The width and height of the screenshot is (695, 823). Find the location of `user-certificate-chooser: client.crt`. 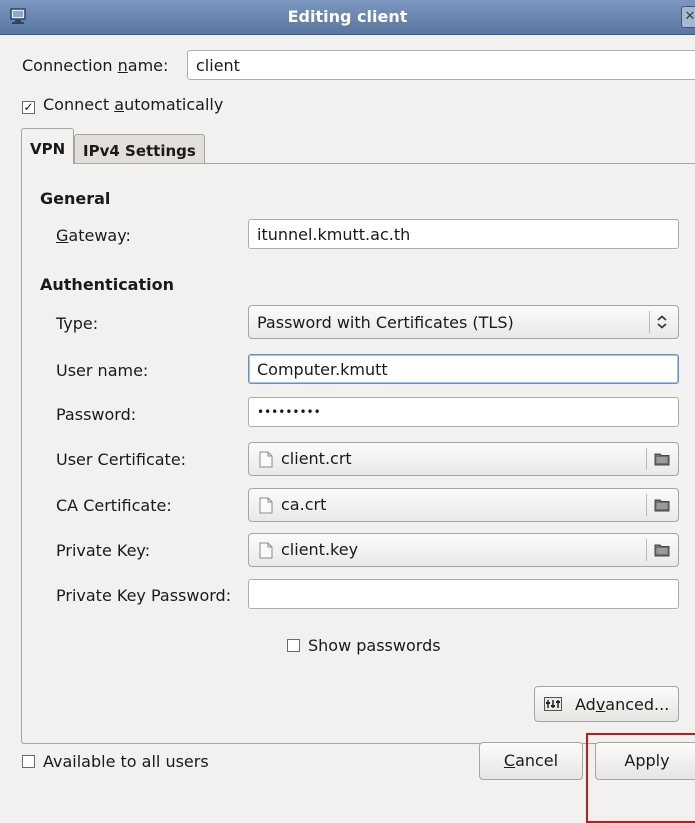

user-certificate-chooser: client.crt is located at coordinates (463, 459).